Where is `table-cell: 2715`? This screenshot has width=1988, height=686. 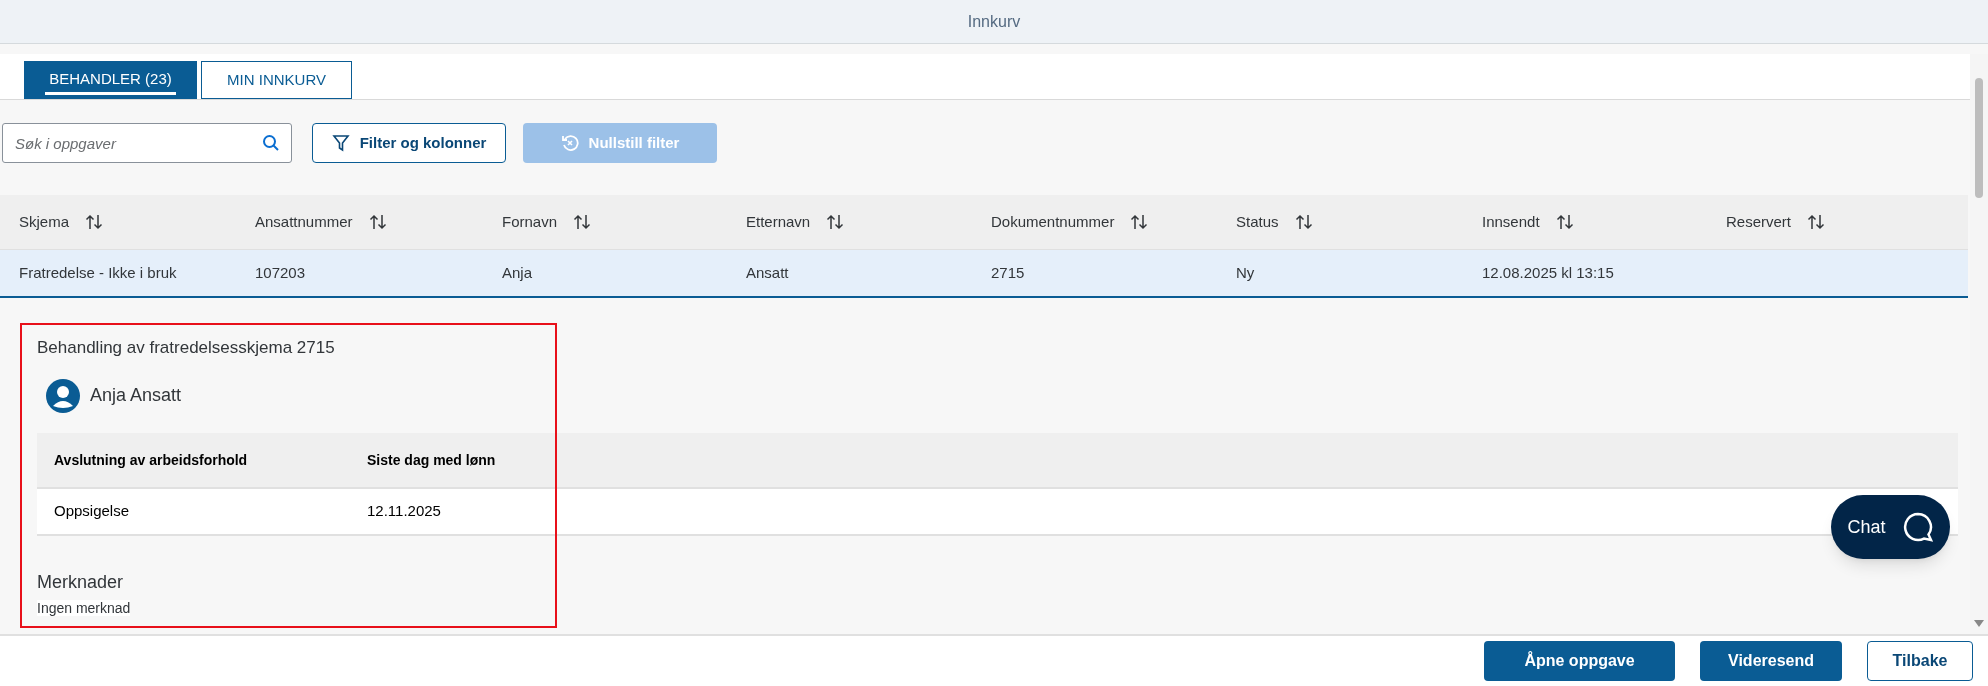
table-cell: 2715 is located at coordinates (1008, 272).